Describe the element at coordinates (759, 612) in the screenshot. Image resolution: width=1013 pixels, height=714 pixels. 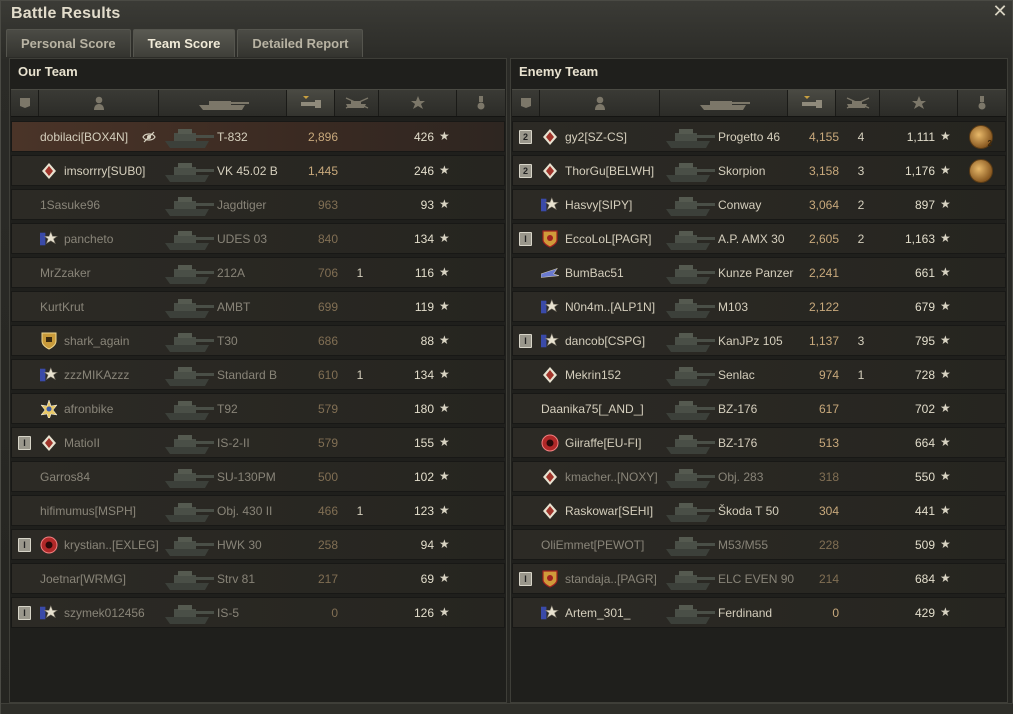
I see `table-row: Artem_301_ Ferdinand 0 429 ★` at that location.